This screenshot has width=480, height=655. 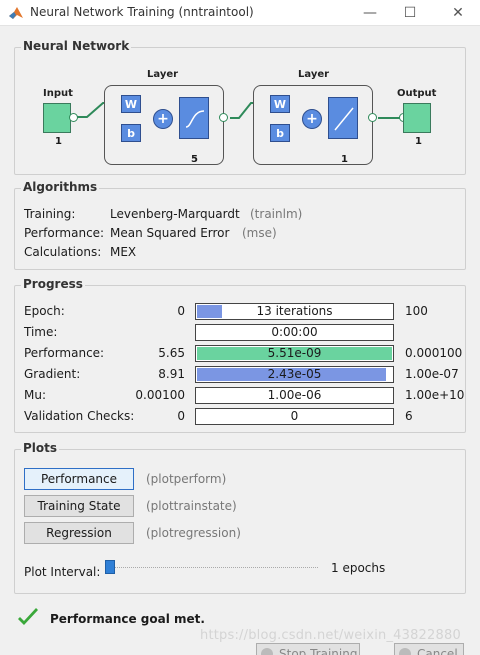 I want to click on plot-interval-label: Plot Interval:, so click(x=62, y=572).